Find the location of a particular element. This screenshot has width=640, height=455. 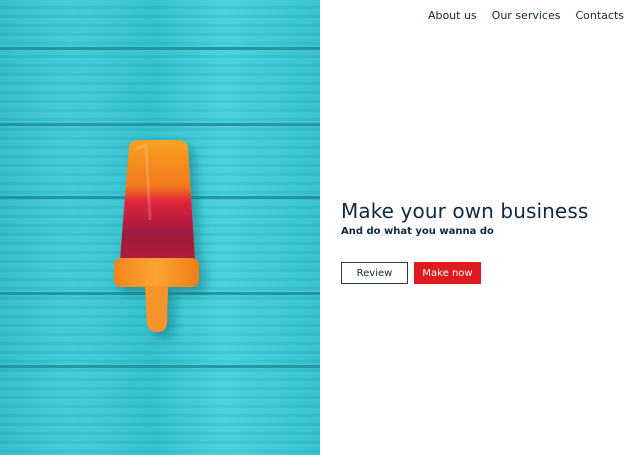

nav-contacts: Contacts is located at coordinates (599, 15).